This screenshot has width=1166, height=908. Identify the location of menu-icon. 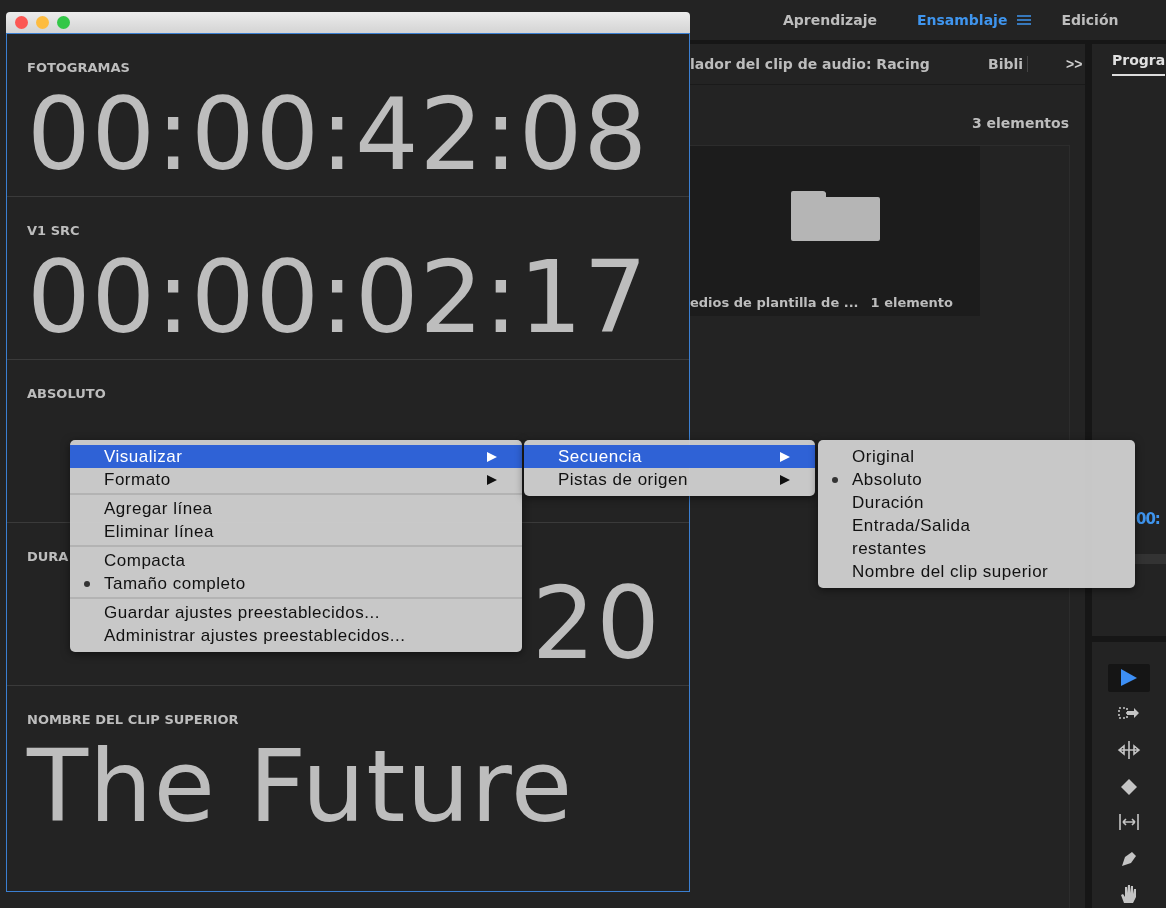
(1024, 20).